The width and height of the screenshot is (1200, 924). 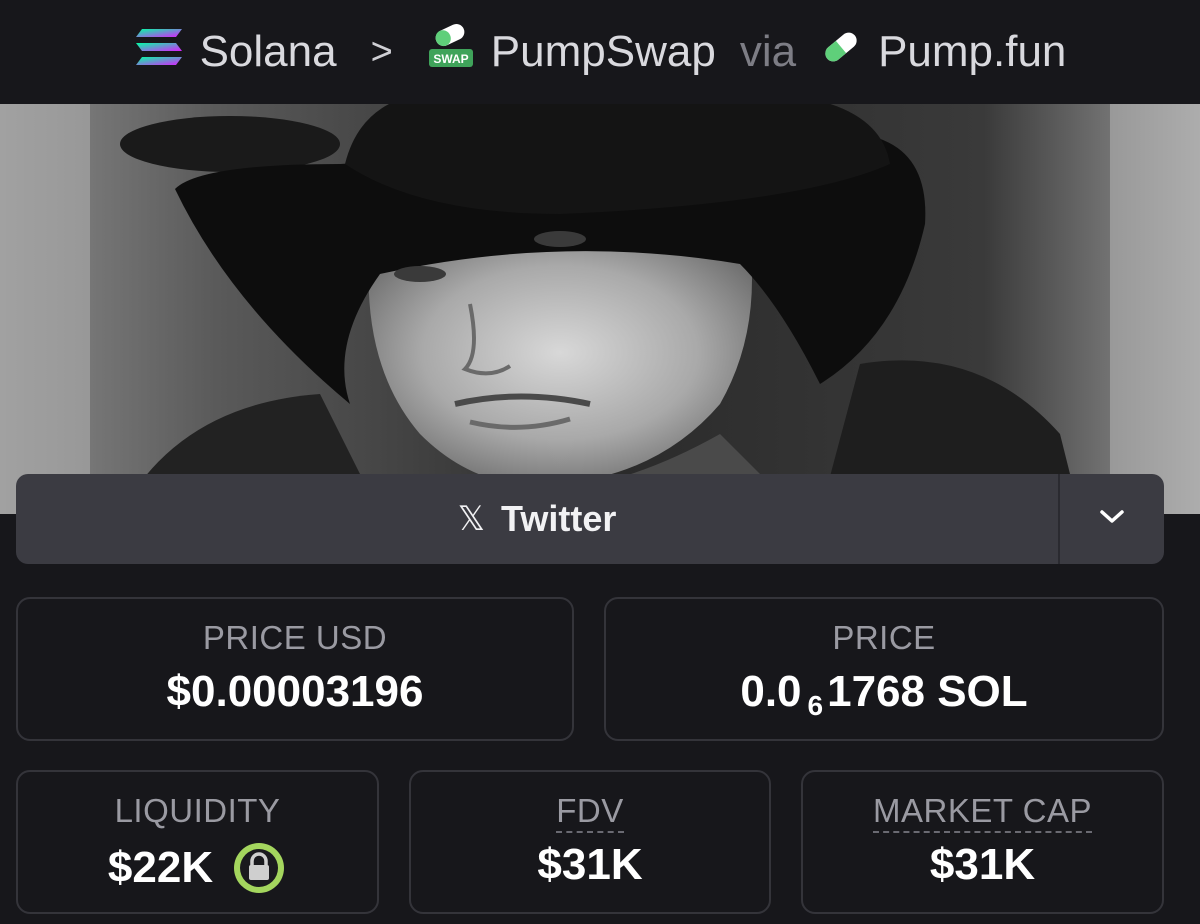 I want to click on chevron-down-icon, so click(x=1112, y=519).